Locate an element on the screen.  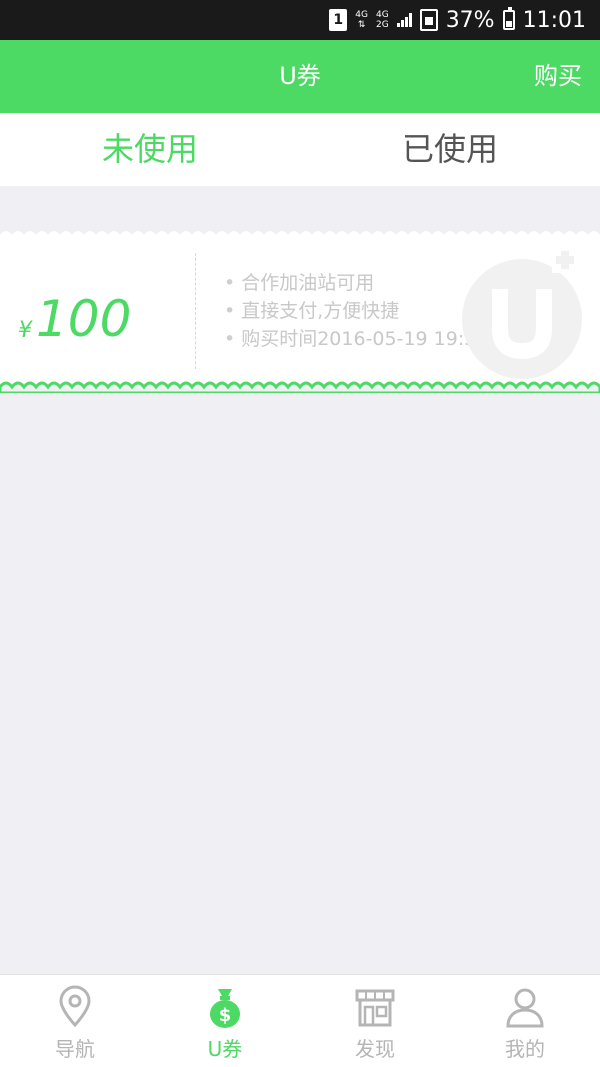
coupon-detail: 购买时间2016-05-19 19:57 is located at coordinates (356, 339).